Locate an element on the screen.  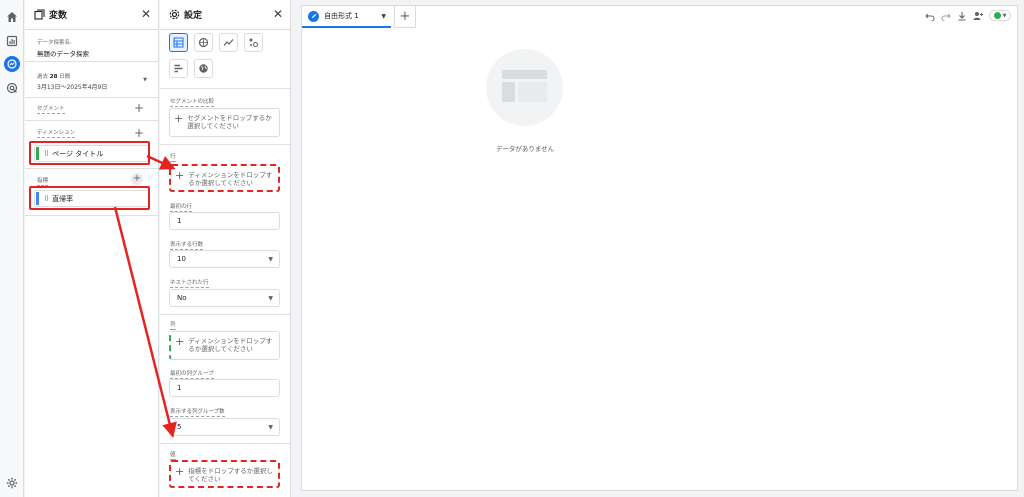
nested-rows-select: No ▼ is located at coordinates (224, 298).